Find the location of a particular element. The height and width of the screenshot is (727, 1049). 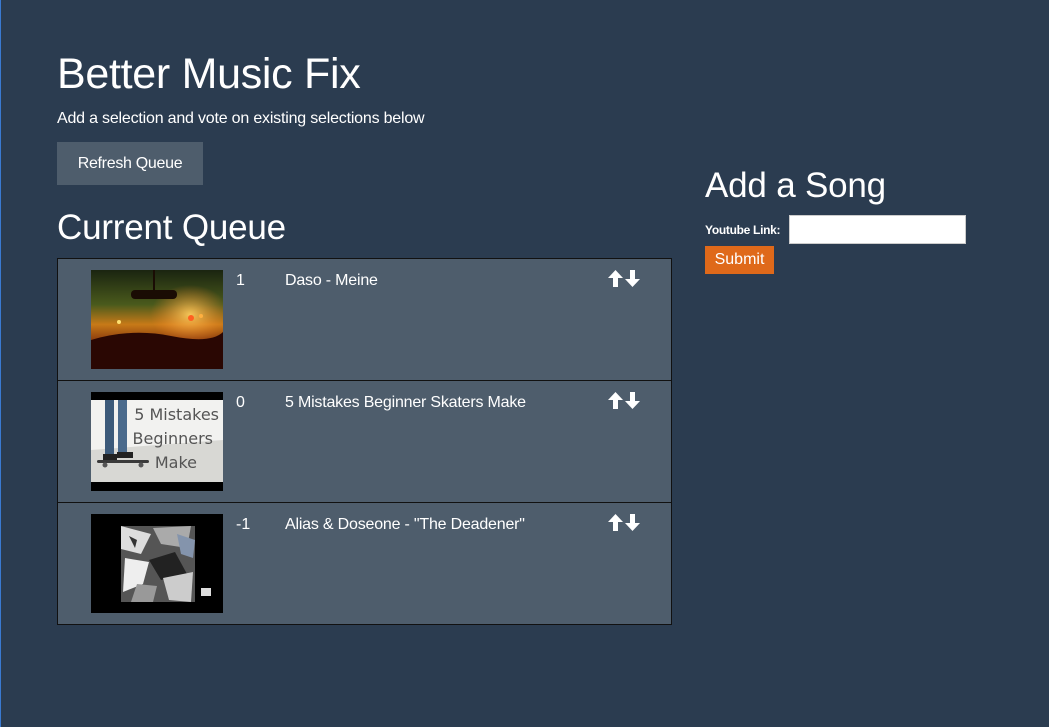

abstract-art-thumbnail-image is located at coordinates (157, 563).